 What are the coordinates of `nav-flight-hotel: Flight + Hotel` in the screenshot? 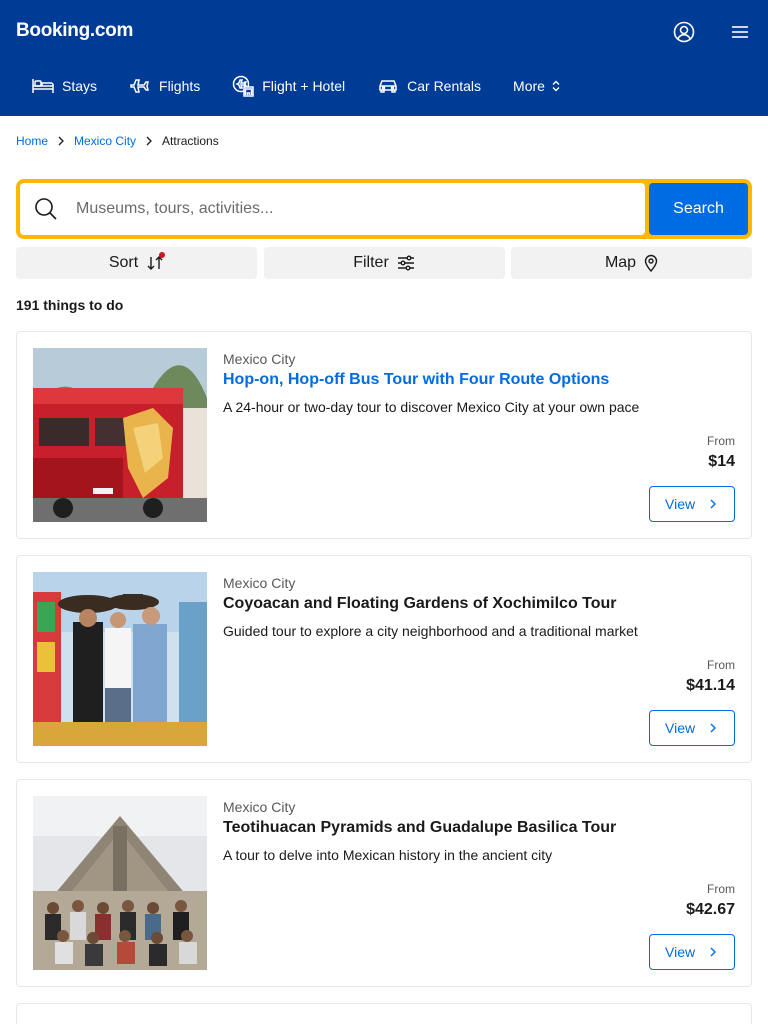 It's located at (288, 86).